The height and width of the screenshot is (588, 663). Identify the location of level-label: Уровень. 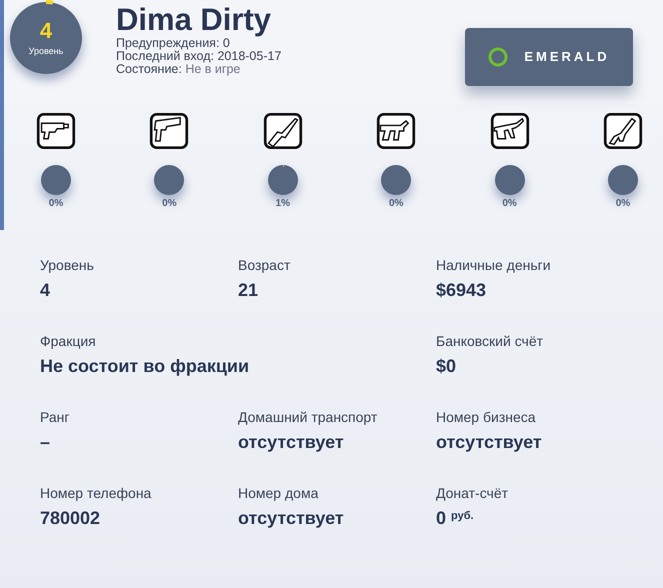
(46, 51).